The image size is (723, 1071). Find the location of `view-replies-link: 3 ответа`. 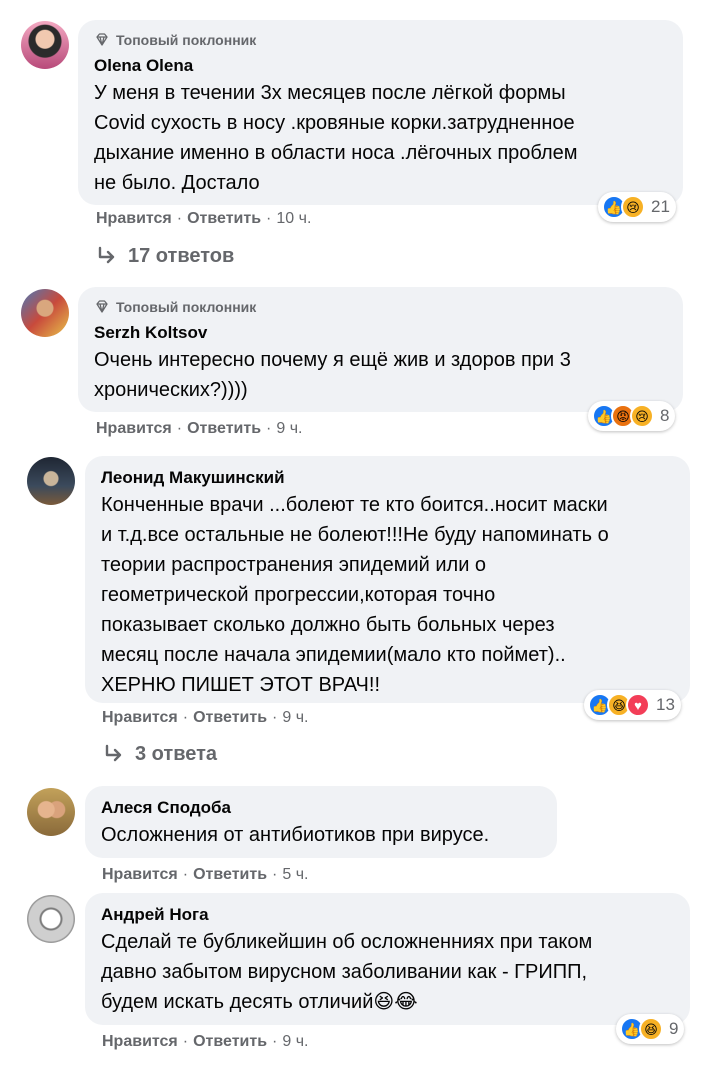

view-replies-link: 3 ответа is located at coordinates (160, 754).